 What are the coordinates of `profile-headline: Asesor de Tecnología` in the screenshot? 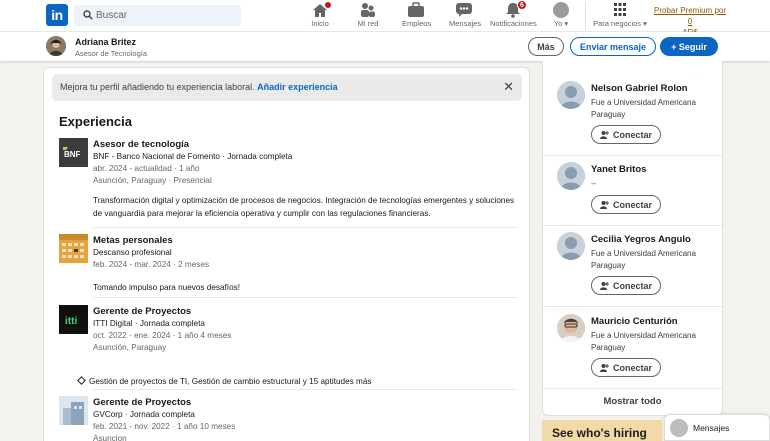 It's located at (111, 53).